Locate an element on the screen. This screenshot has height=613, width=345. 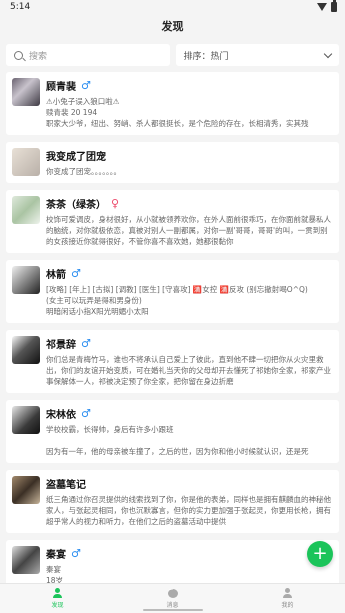
description-line: ⚠小兔子误入狼口啦⚠ is located at coordinates (83, 101).